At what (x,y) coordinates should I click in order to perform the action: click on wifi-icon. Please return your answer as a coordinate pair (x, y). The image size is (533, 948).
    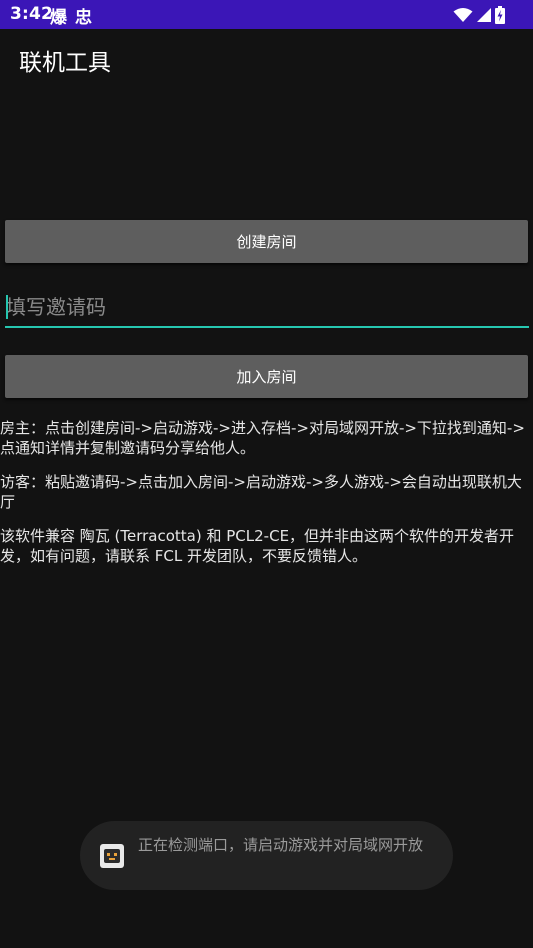
    Looking at the image, I should click on (463, 15).